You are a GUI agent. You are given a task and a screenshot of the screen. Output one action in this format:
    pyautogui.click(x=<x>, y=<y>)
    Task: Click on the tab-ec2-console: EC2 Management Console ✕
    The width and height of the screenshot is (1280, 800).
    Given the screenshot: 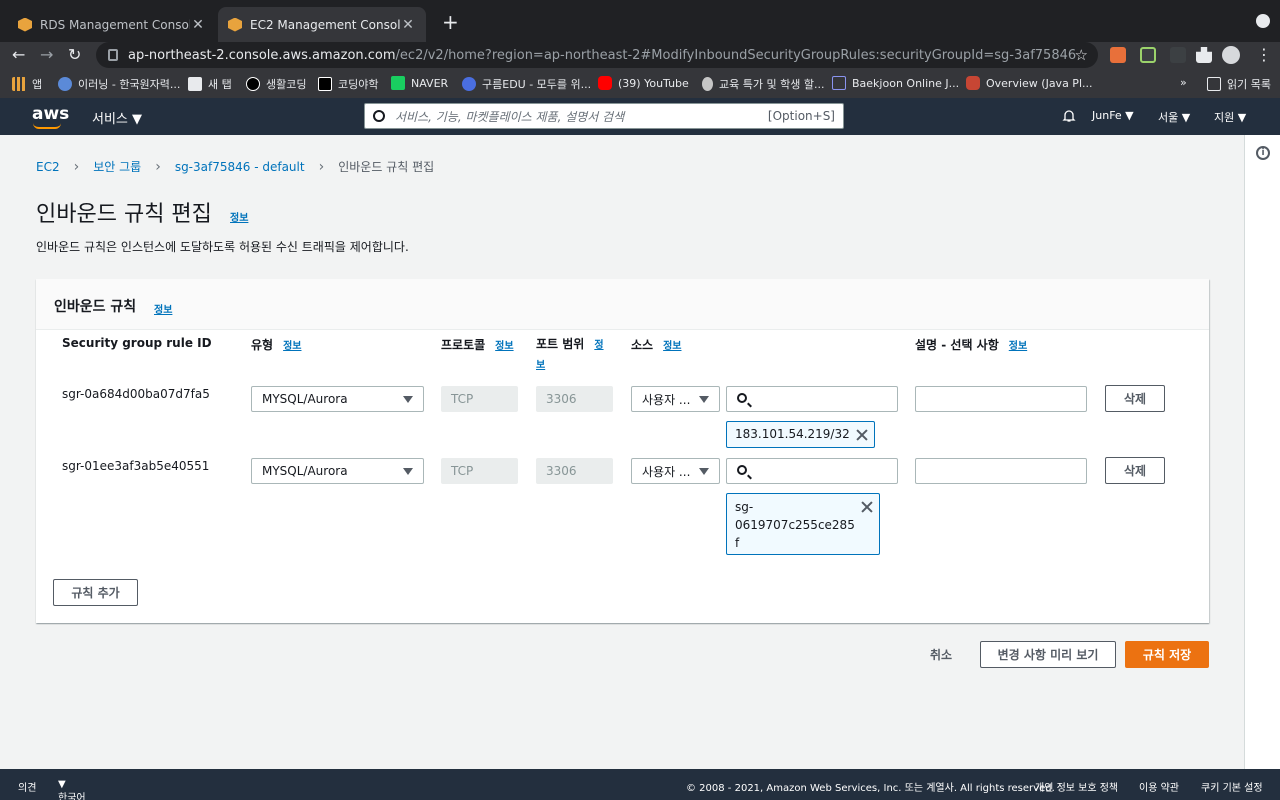 What is the action you would take?
    pyautogui.click(x=322, y=24)
    